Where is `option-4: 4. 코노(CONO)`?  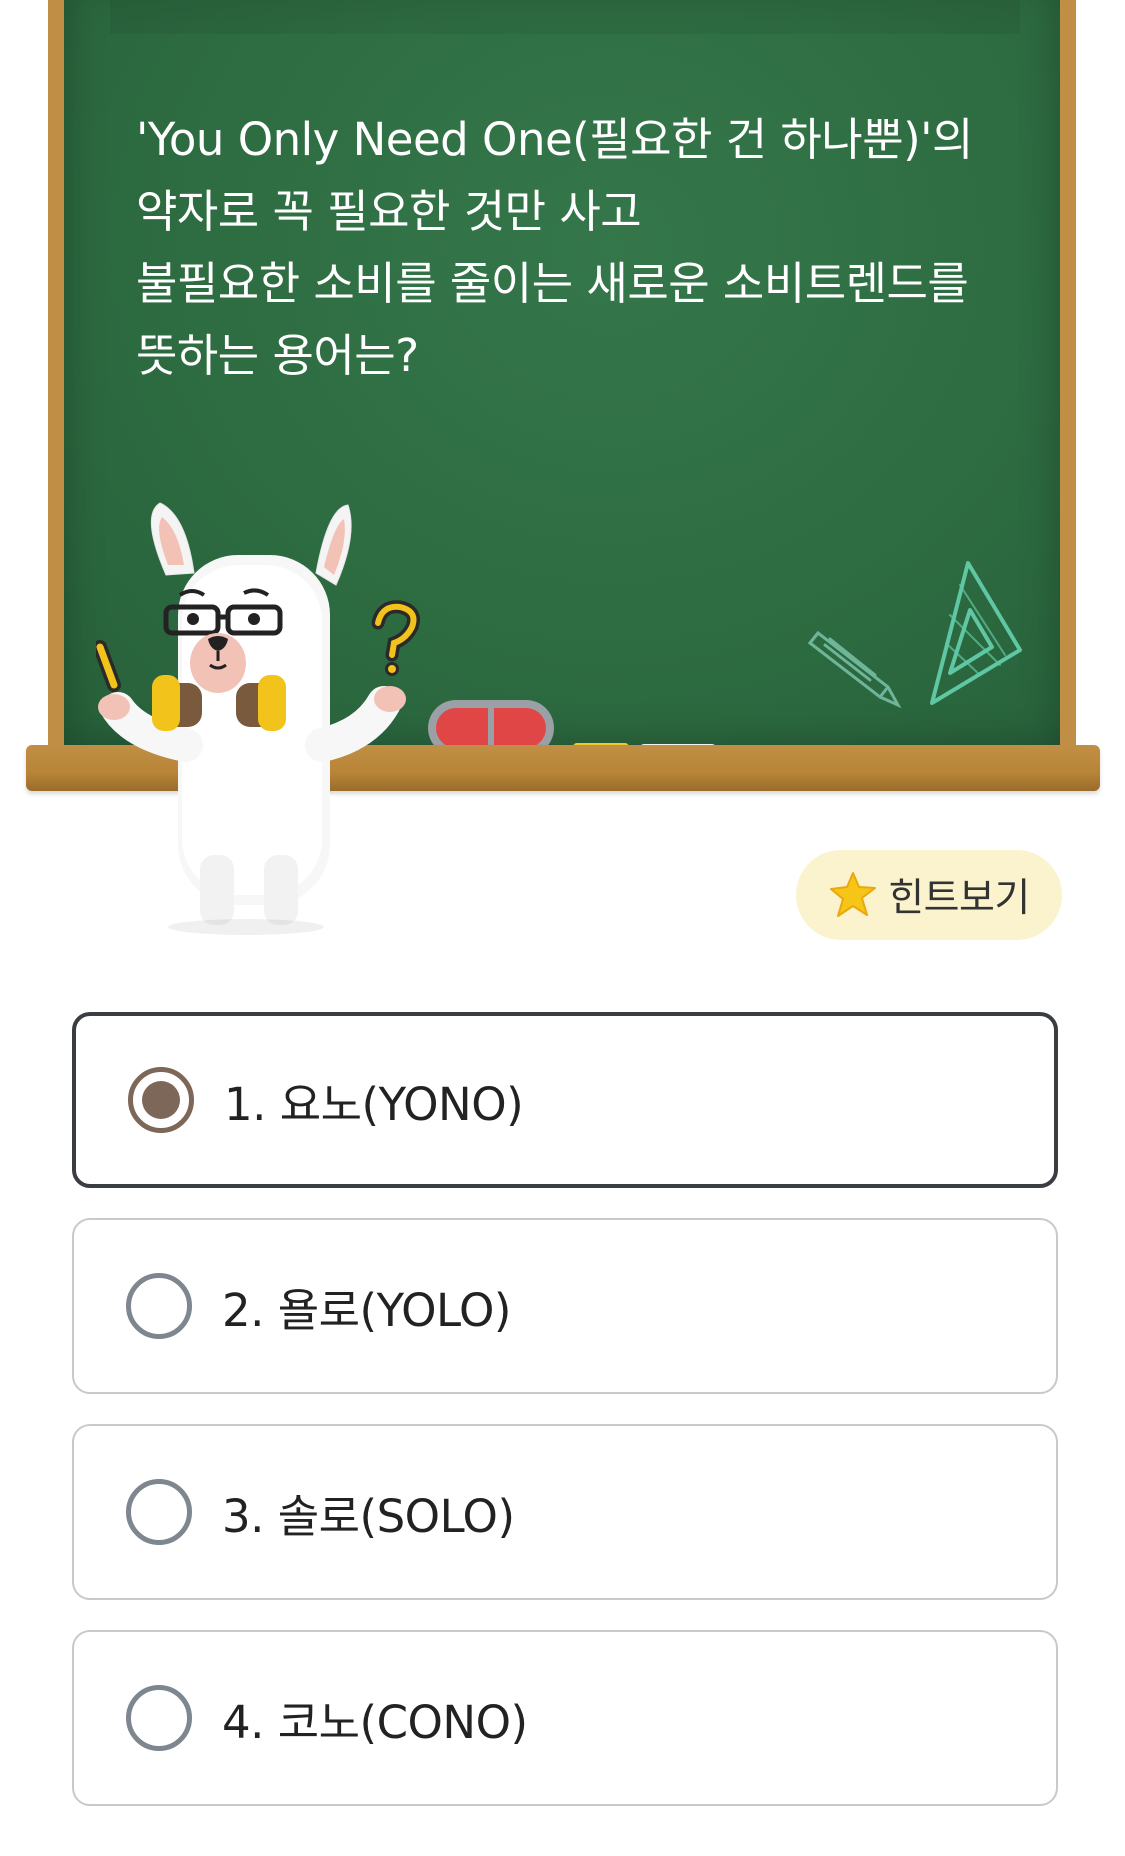 option-4: 4. 코노(CONO) is located at coordinates (565, 1718).